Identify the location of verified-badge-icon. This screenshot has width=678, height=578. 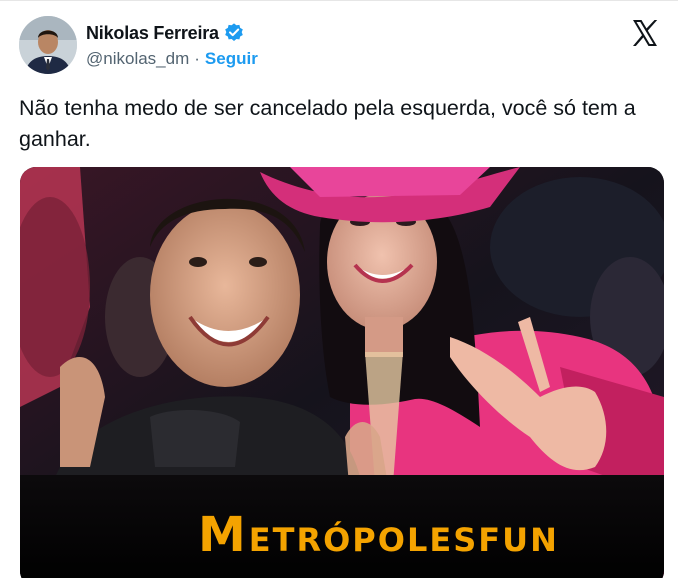
(234, 32).